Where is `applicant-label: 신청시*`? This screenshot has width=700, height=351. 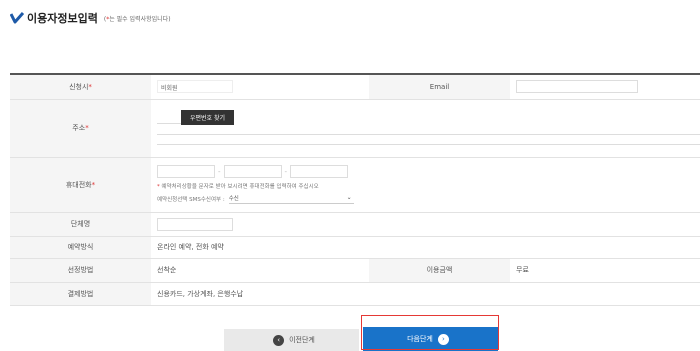
applicant-label: 신청시* is located at coordinates (80, 87).